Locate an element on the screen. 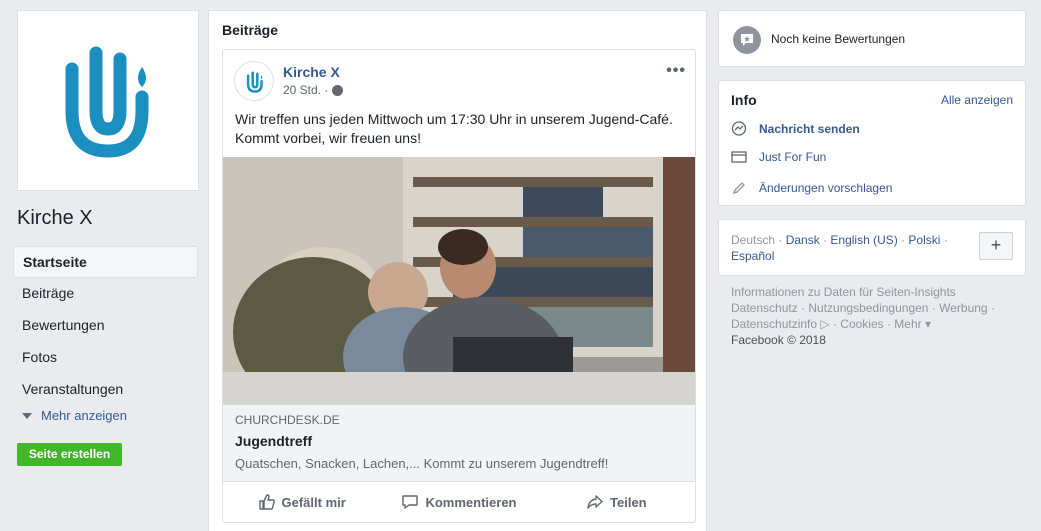 Image resolution: width=1041 pixels, height=531 pixels. share-button: Teilen is located at coordinates (616, 502).